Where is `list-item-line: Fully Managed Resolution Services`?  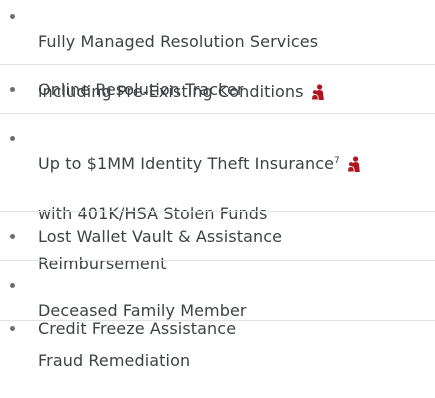
list-item-line: Fully Managed Resolution Services is located at coordinates (178, 41).